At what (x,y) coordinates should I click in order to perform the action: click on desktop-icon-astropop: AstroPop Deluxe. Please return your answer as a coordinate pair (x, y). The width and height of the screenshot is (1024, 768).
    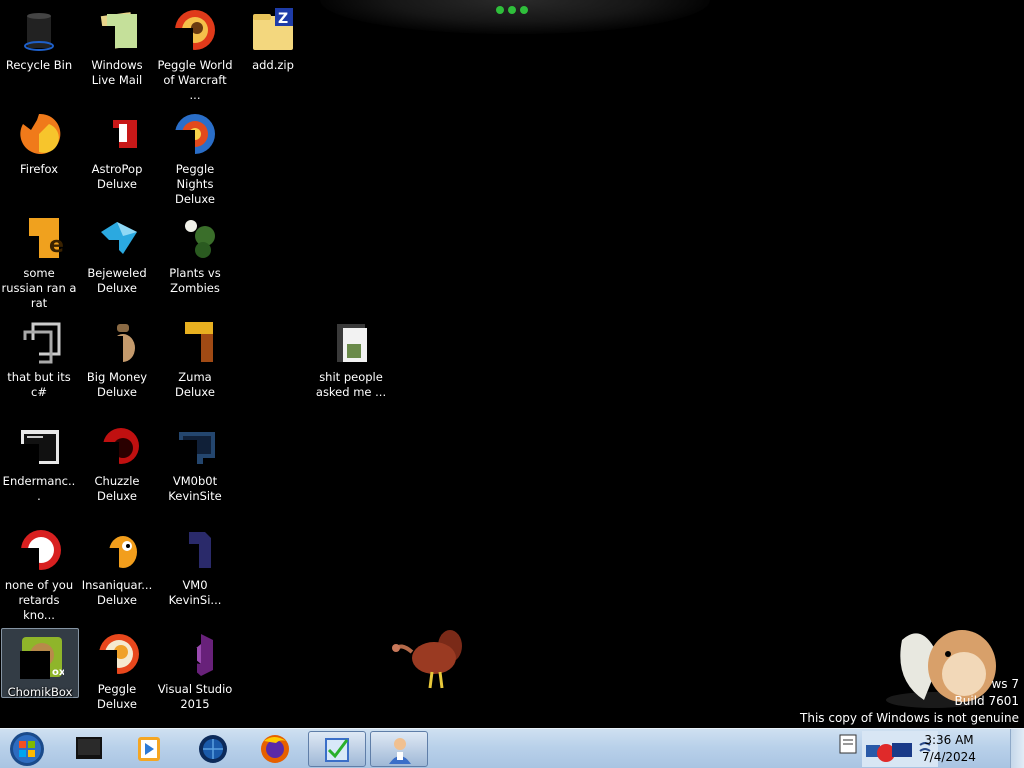
    Looking at the image, I should click on (117, 154).